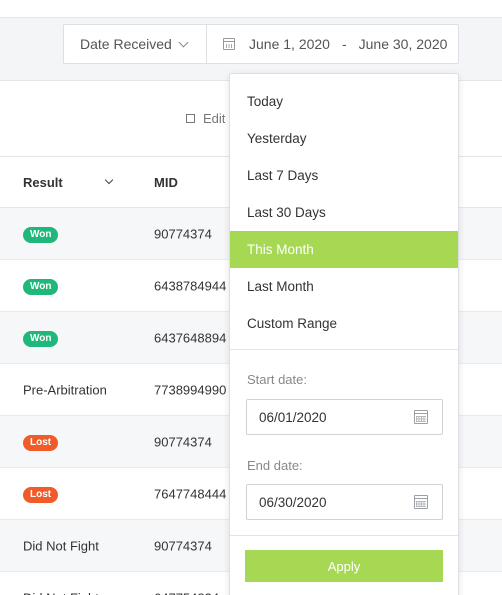 The height and width of the screenshot is (595, 502). Describe the element at coordinates (277, 379) in the screenshot. I see `start-date-label: Start date:` at that location.